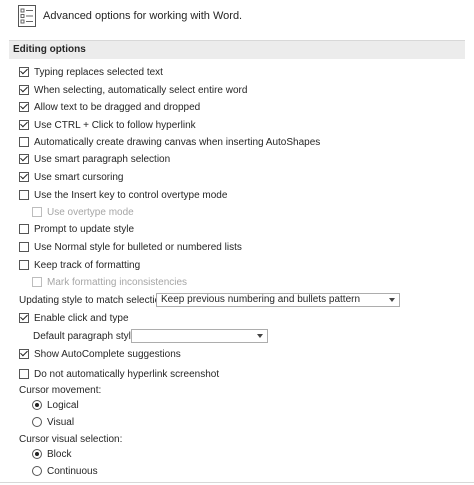 The image size is (474, 485). What do you see at coordinates (37, 422) in the screenshot?
I see `cursor-visual-radio` at bounding box center [37, 422].